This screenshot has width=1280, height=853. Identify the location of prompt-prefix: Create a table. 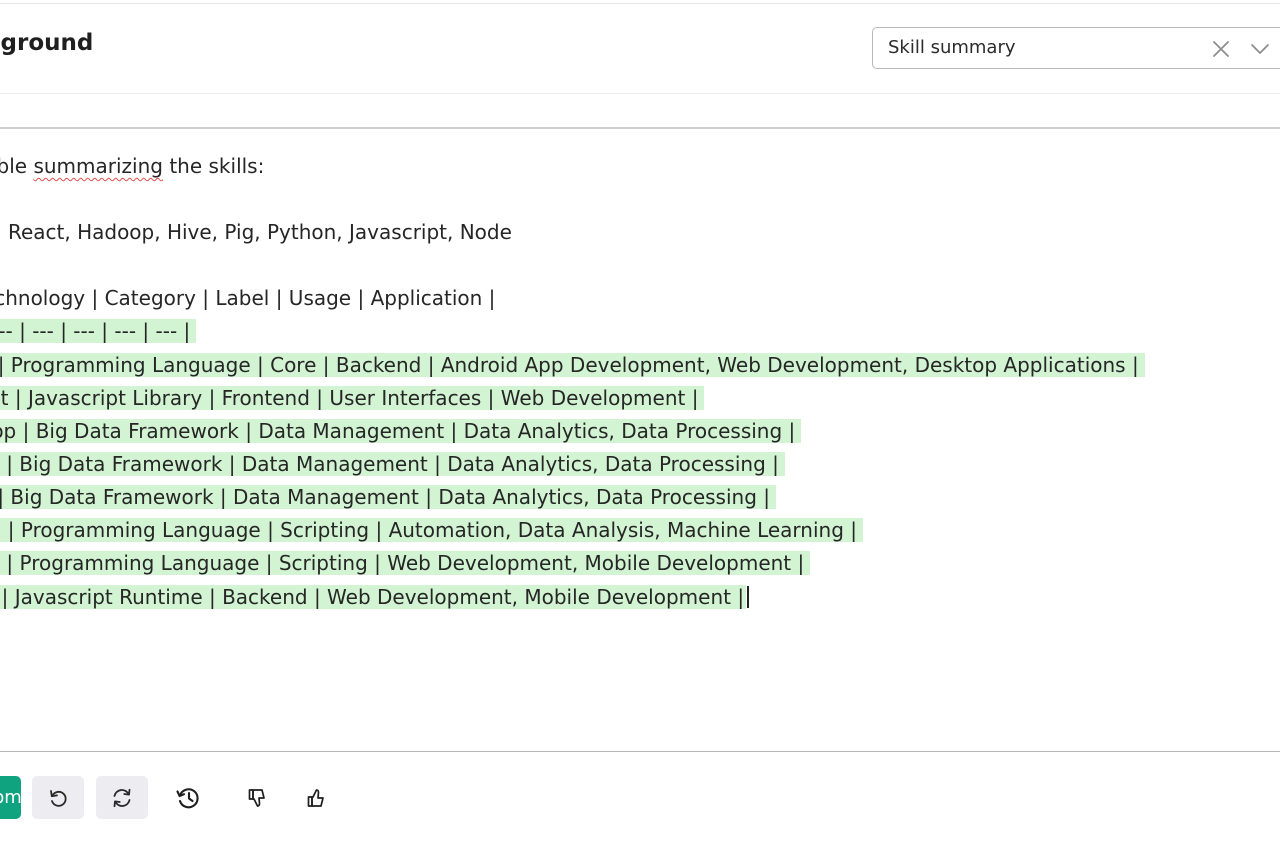
(14, 166).